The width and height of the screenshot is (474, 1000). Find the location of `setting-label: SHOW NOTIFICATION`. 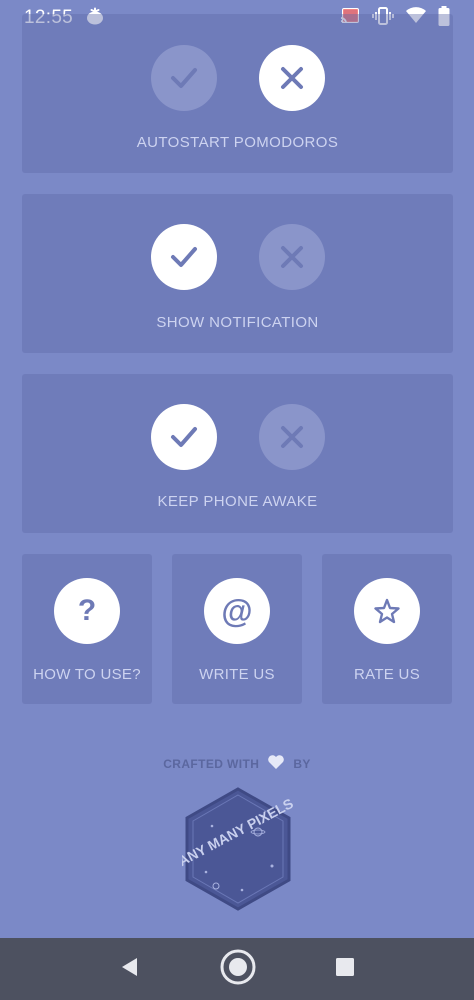

setting-label: SHOW NOTIFICATION is located at coordinates (237, 322).